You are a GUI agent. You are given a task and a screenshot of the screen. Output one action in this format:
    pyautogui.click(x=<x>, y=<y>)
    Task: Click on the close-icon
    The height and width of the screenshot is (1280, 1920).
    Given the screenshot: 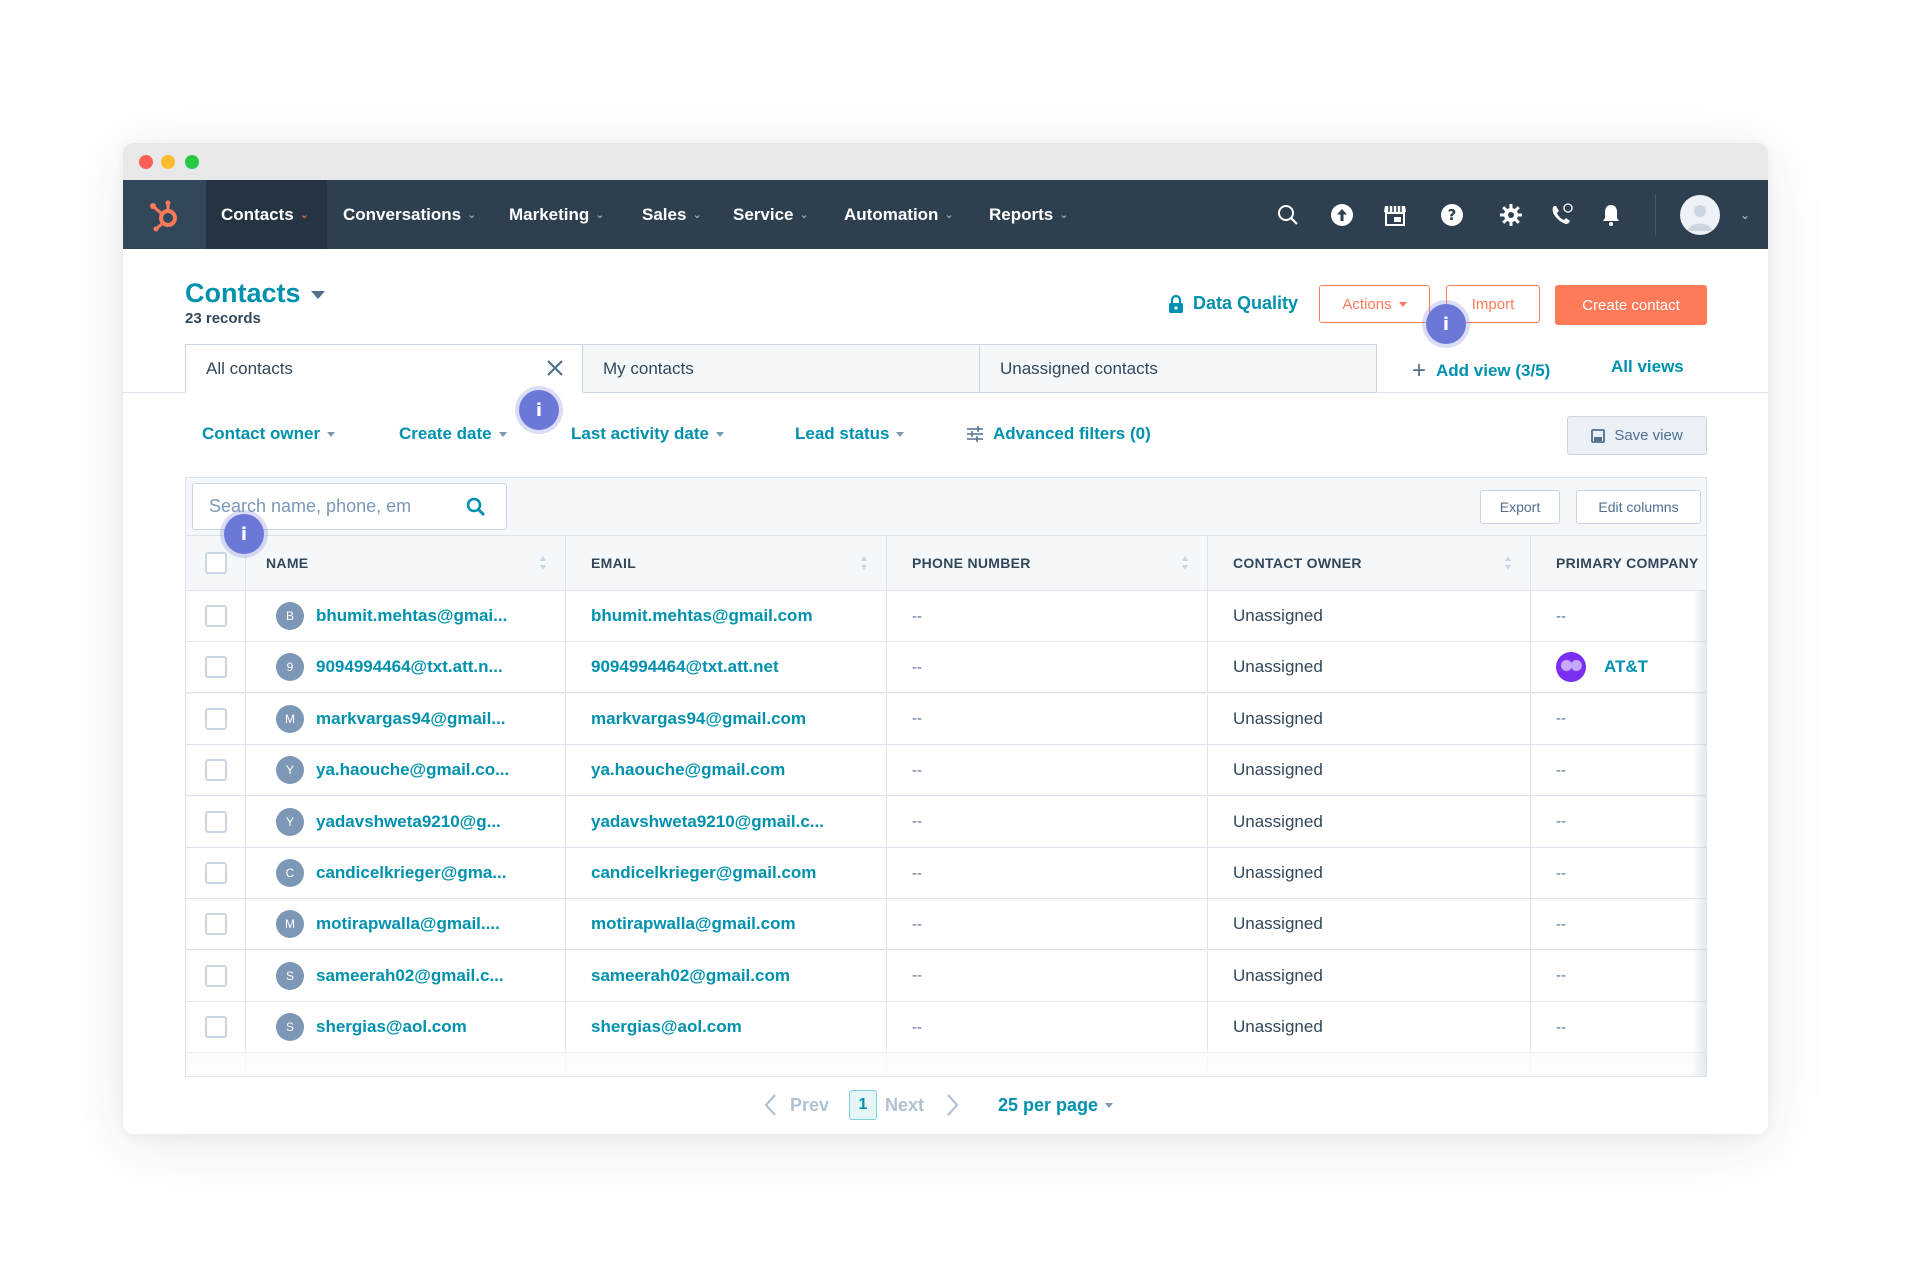 What is the action you would take?
    pyautogui.click(x=555, y=368)
    